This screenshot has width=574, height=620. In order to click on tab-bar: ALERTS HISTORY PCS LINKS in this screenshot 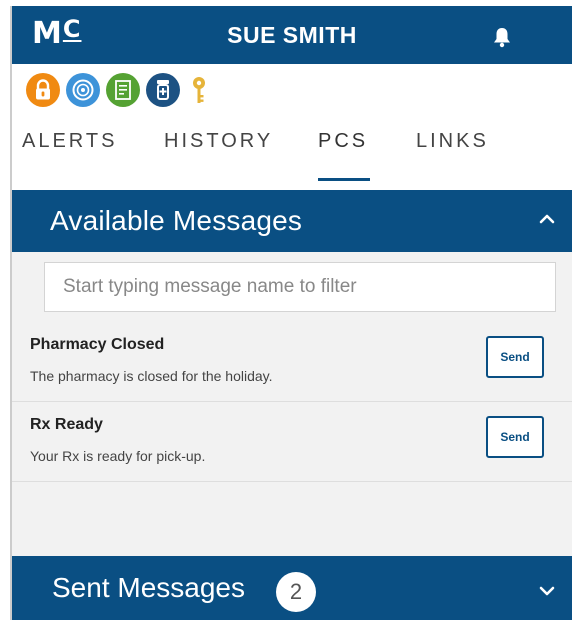, I will do `click(292, 153)`.